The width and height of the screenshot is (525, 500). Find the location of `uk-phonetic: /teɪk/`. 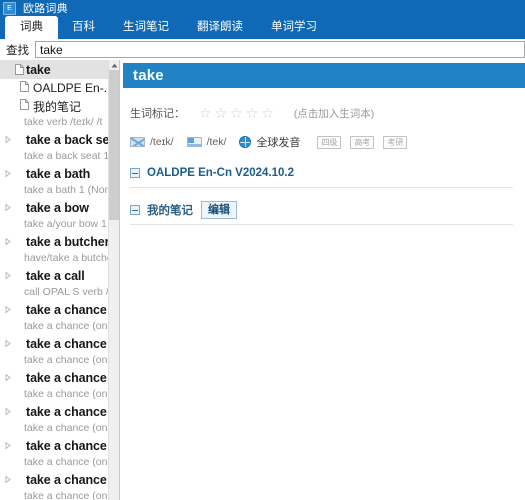

uk-phonetic: /teɪk/ is located at coordinates (162, 142).